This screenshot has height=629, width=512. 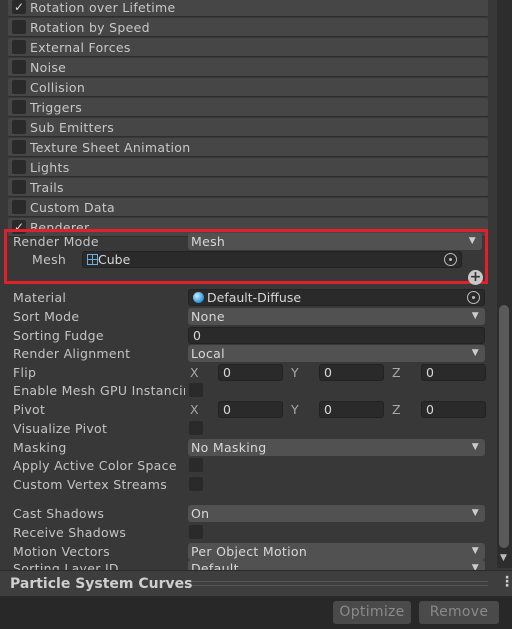 I want to click on apply-color-space-row: Apply Active Color Space, so click(x=245, y=466).